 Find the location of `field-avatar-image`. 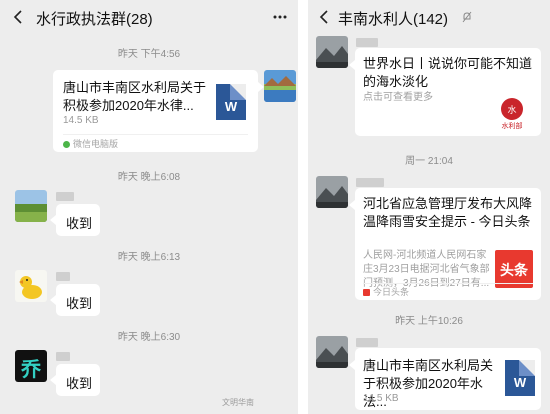

field-avatar-image is located at coordinates (31, 206).